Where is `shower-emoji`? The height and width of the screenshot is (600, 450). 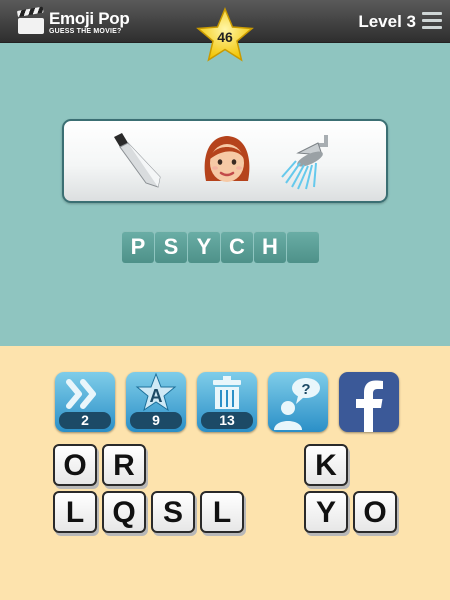
shower-emoji is located at coordinates (304, 162).